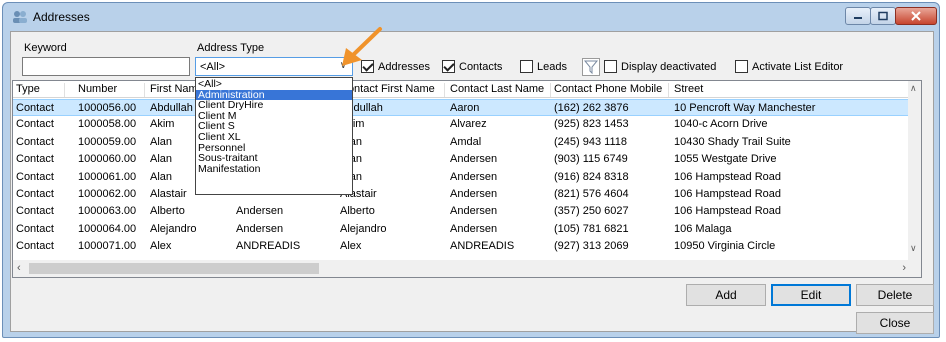  What do you see at coordinates (591, 159) in the screenshot?
I see `cell-contact-phone-mobile: (903) 115 6749` at bounding box center [591, 159].